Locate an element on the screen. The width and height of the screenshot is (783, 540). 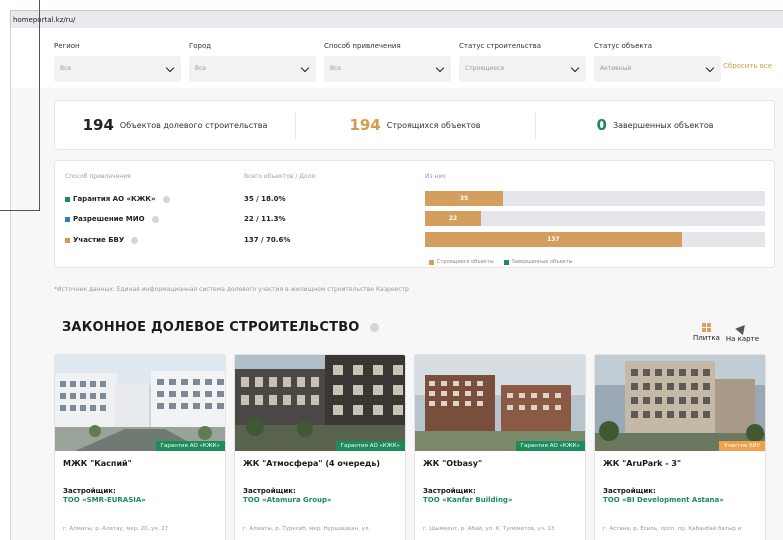
column-header-total: Всего объектов / Доля is located at coordinates (280, 176).